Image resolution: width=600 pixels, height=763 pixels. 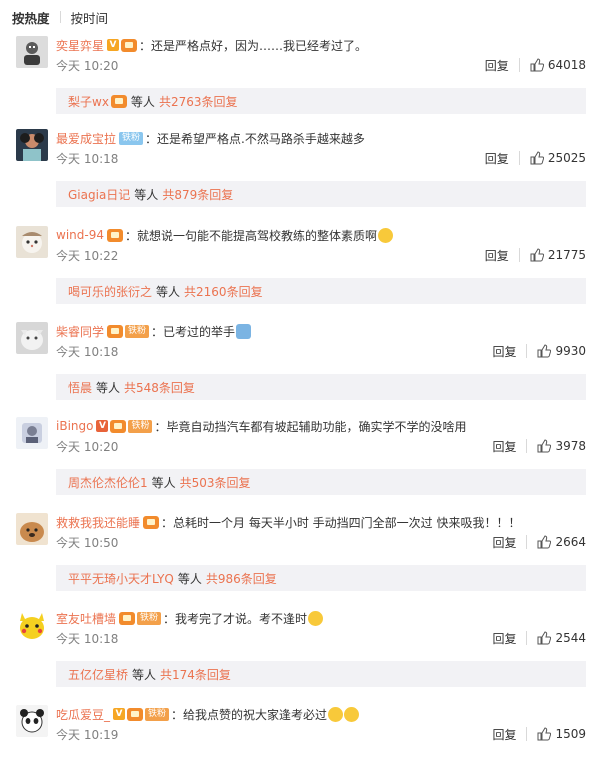 What do you see at coordinates (241, 578) in the screenshot?
I see `sub-reply-total-link: 共986条回复` at bounding box center [241, 578].